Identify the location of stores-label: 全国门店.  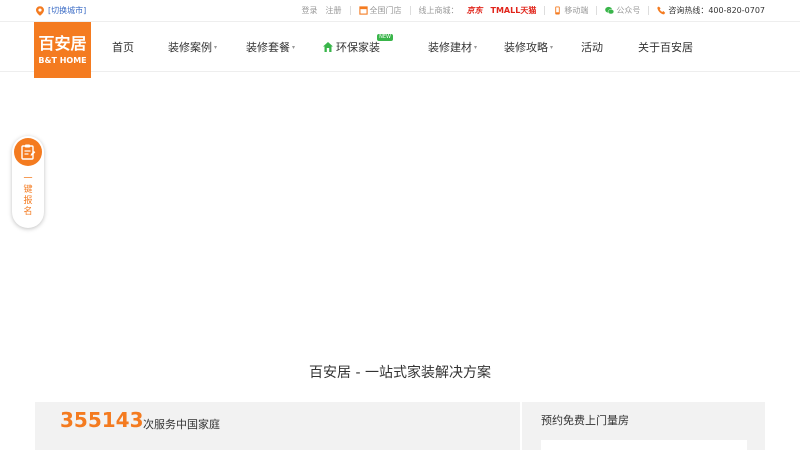
(385, 10).